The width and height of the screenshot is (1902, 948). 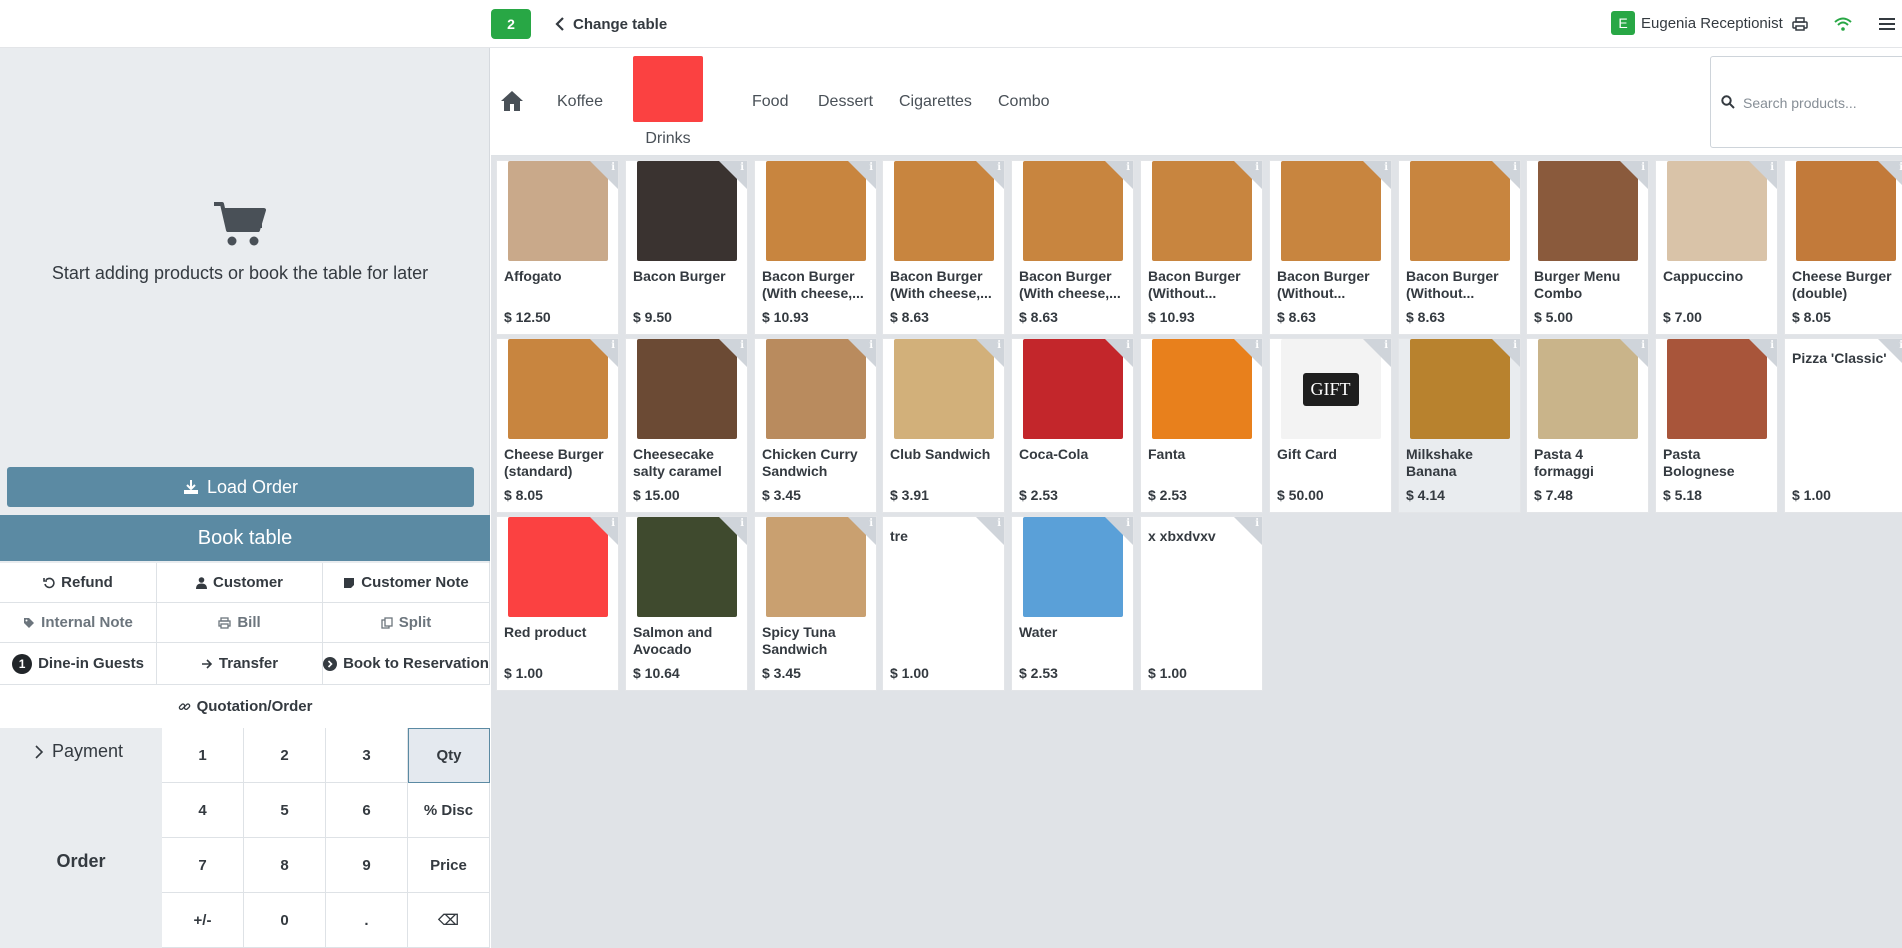 What do you see at coordinates (406, 583) in the screenshot?
I see `customer-note-button: Customer Note` at bounding box center [406, 583].